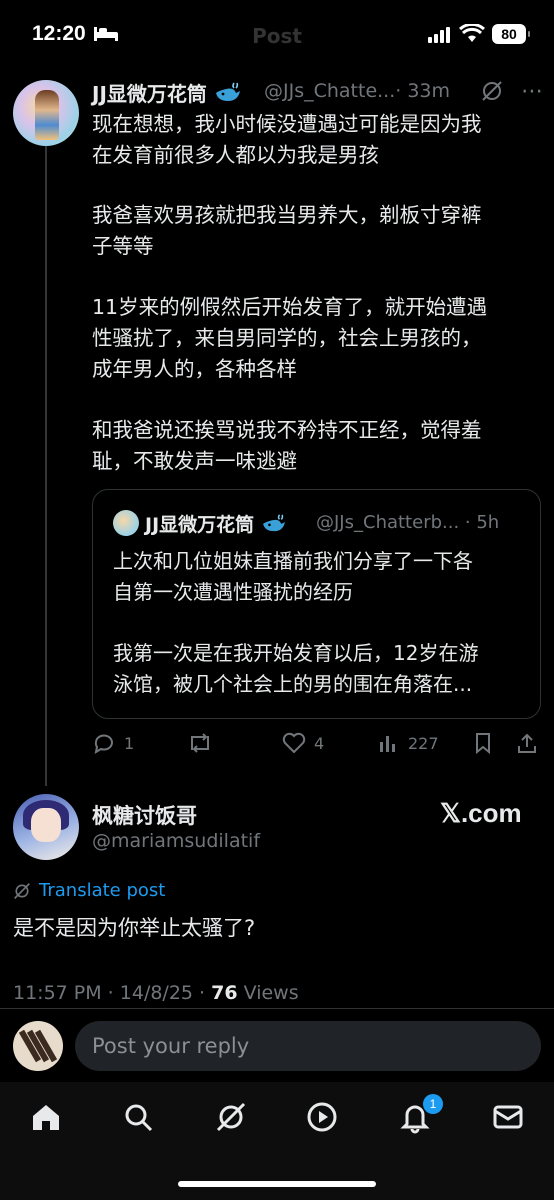 The image size is (554, 1200). What do you see at coordinates (46, 1117) in the screenshot?
I see `home-icon` at bounding box center [46, 1117].